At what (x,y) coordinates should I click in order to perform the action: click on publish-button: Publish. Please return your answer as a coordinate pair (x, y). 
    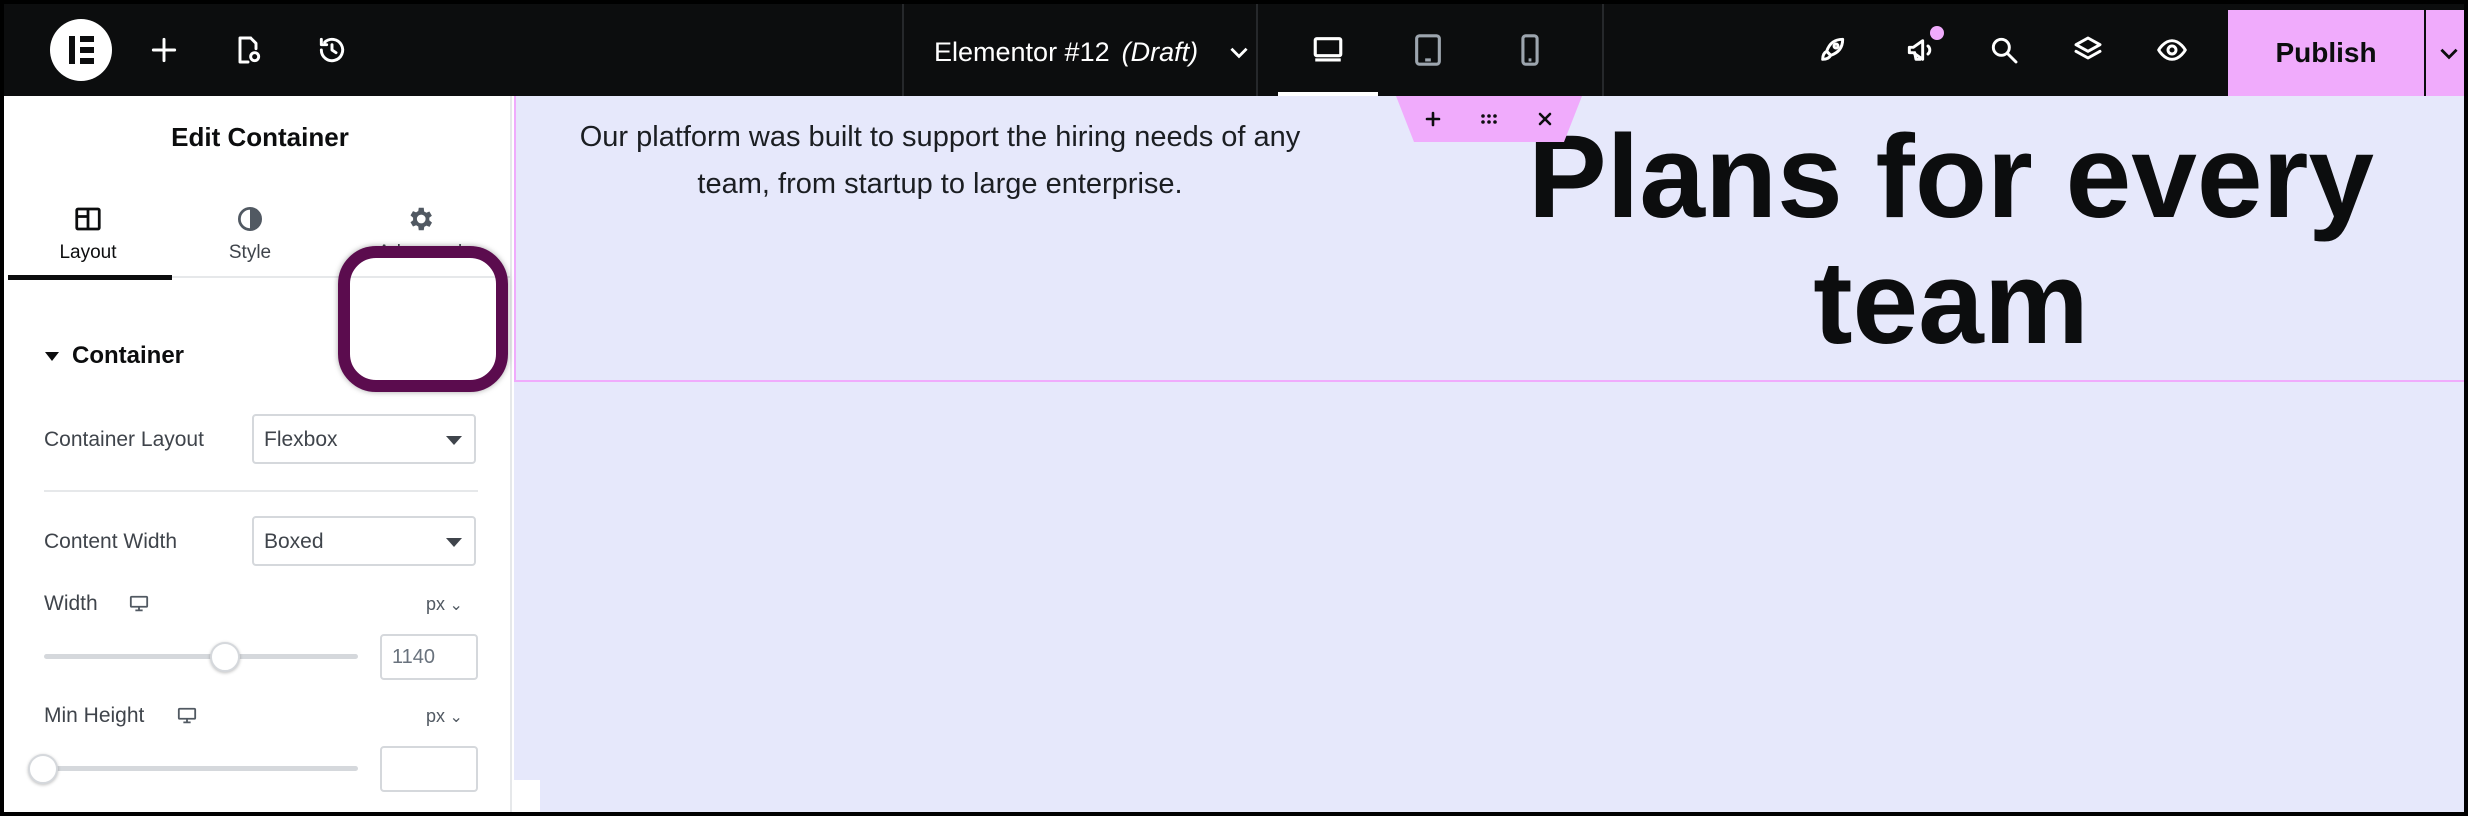
    Looking at the image, I should click on (2326, 53).